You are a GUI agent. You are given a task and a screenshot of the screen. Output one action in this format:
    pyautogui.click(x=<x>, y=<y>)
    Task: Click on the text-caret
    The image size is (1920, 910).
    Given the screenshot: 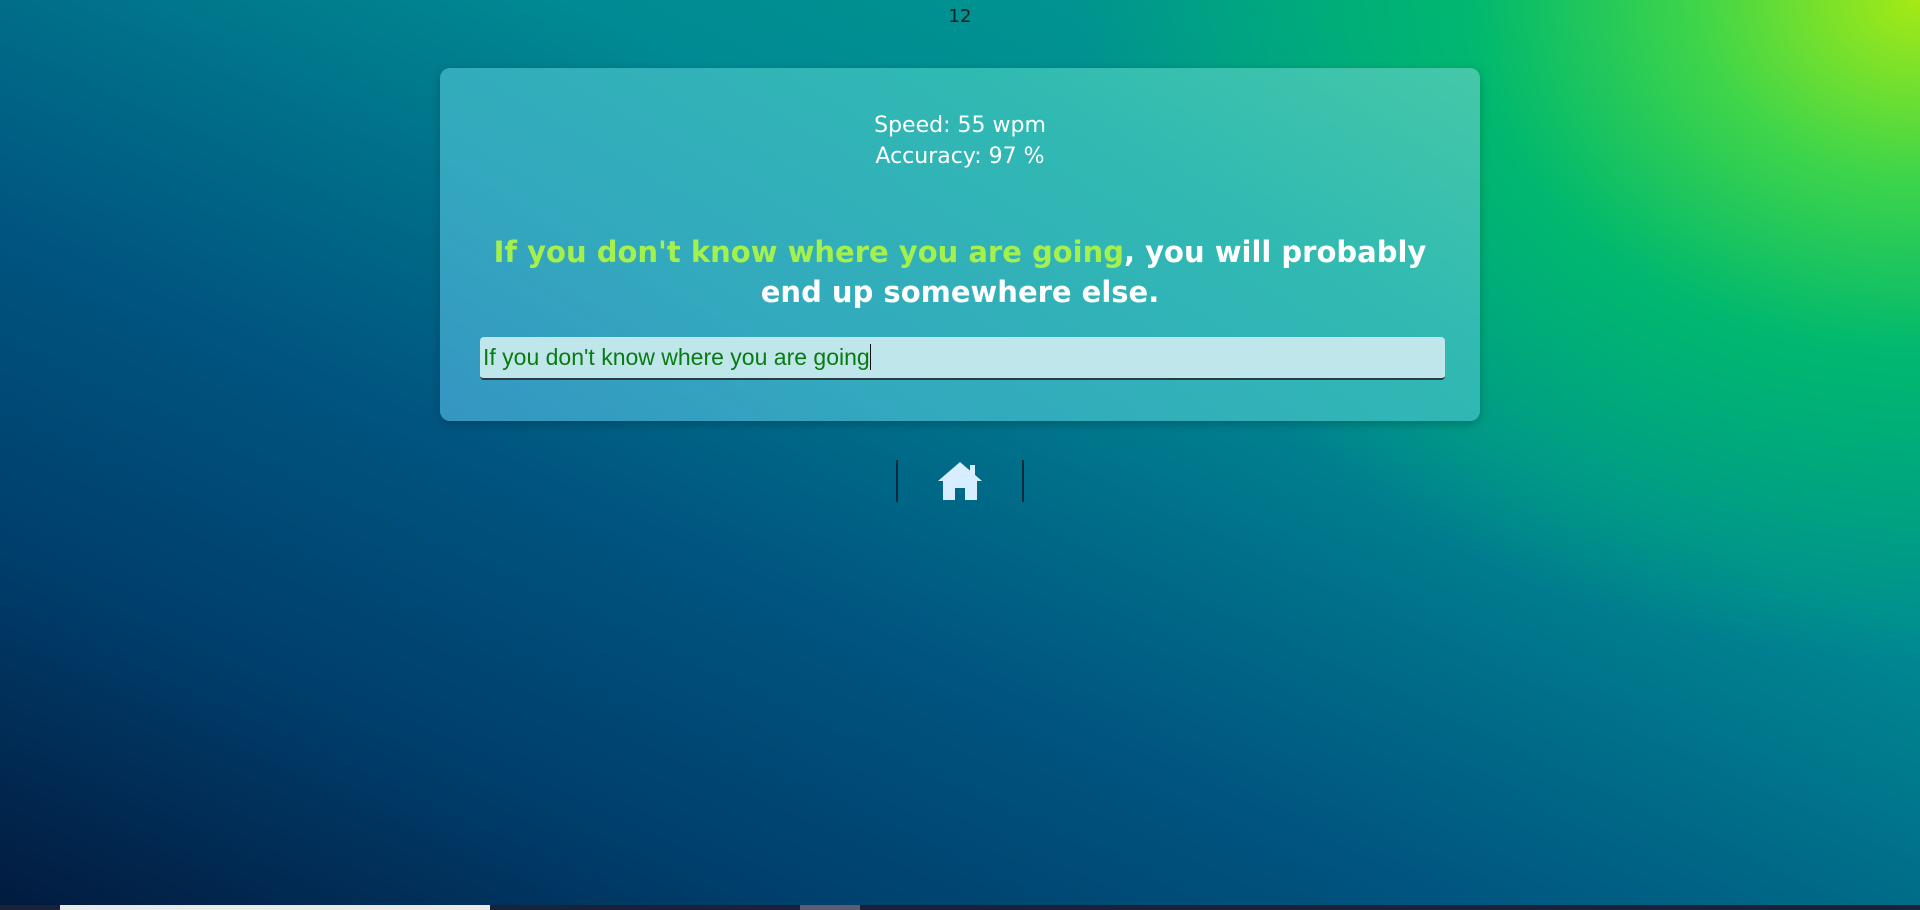 What is the action you would take?
    pyautogui.click(x=870, y=357)
    